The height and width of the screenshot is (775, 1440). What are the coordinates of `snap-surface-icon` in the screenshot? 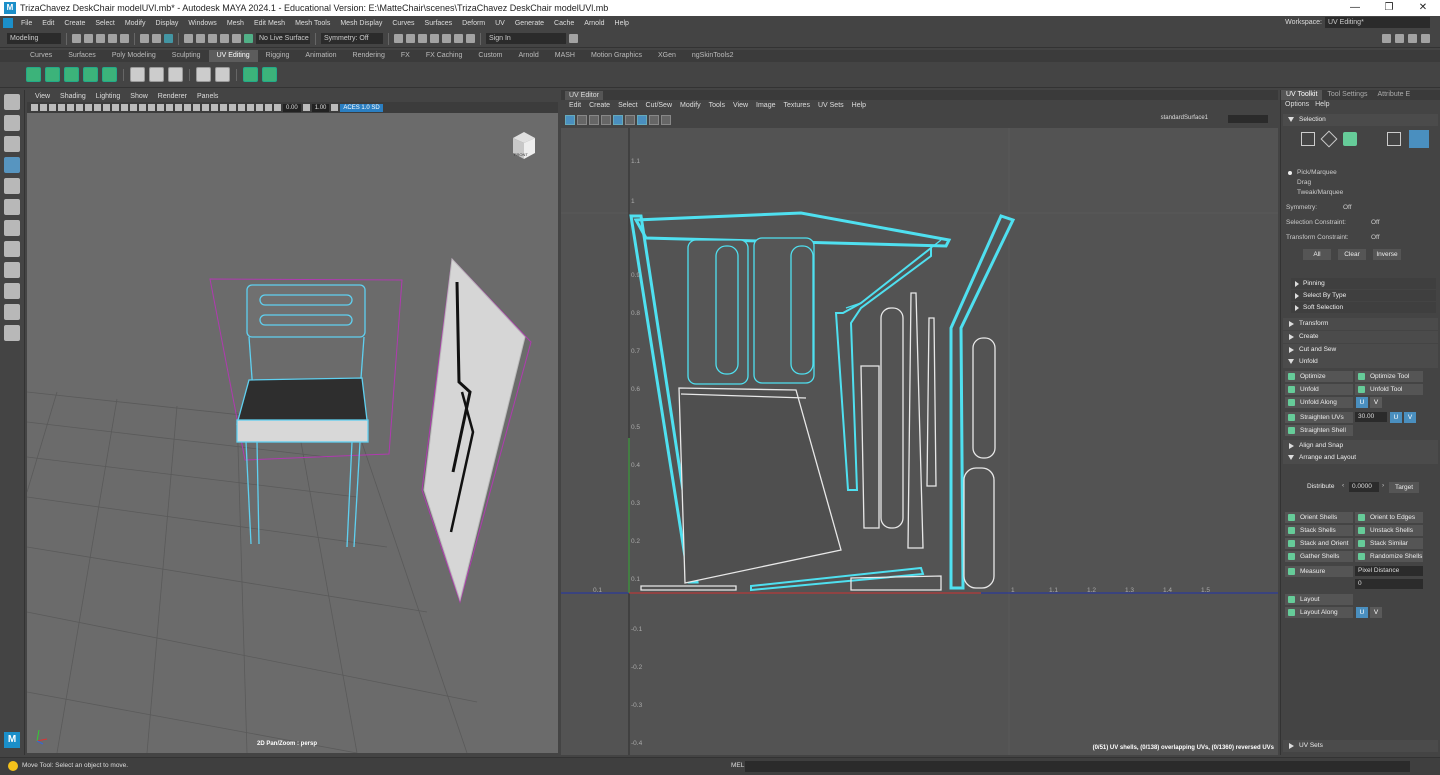 It's located at (236, 38).